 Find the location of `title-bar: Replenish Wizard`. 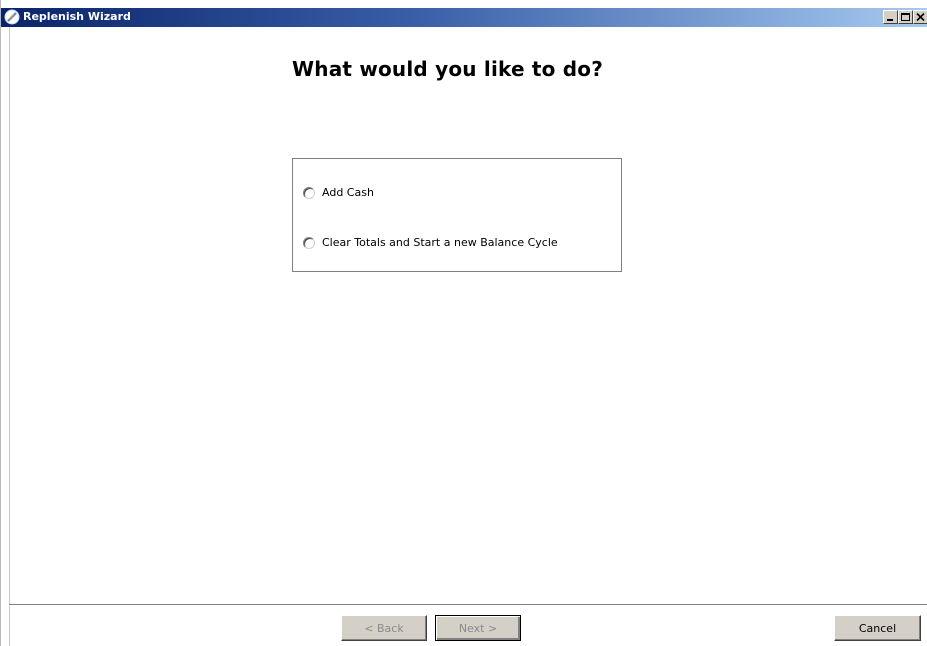

title-bar: Replenish Wizard is located at coordinates (464, 17).